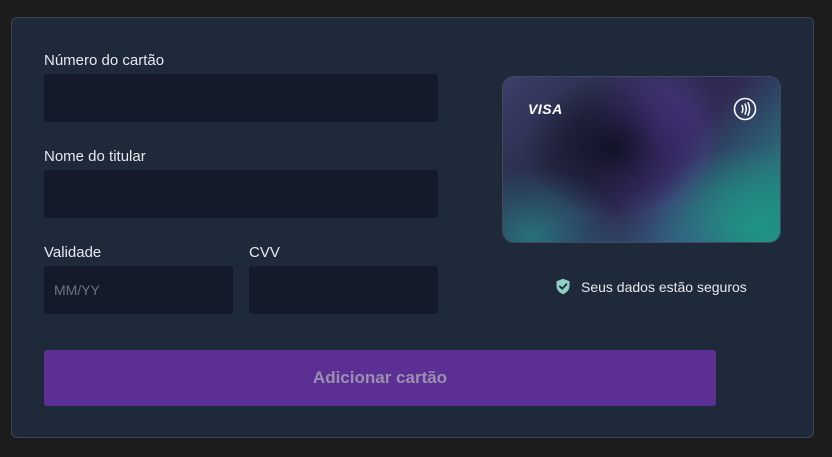  What do you see at coordinates (545, 109) in the screenshot?
I see `visa-logo: VISA` at bounding box center [545, 109].